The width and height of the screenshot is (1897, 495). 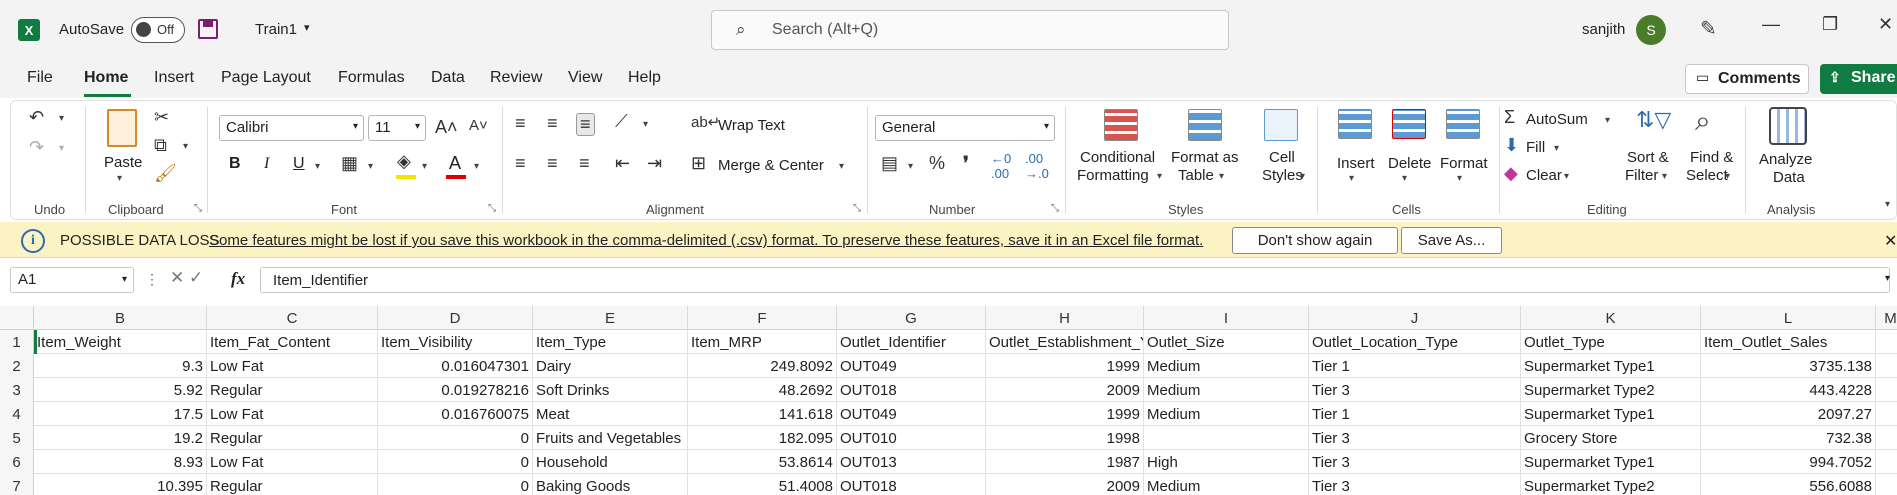 I want to click on cell-l5: 732.38, so click(x=1788, y=438).